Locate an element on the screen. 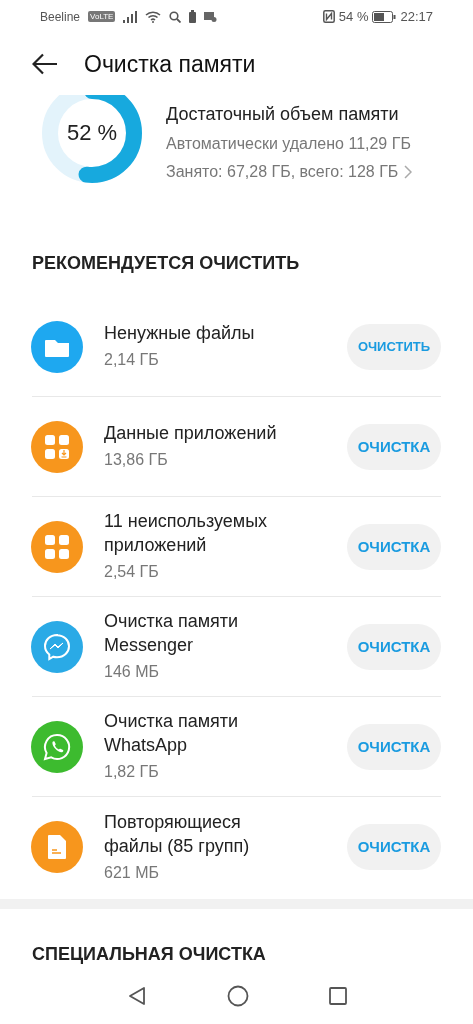  carrier-name: Beeline is located at coordinates (60, 17).